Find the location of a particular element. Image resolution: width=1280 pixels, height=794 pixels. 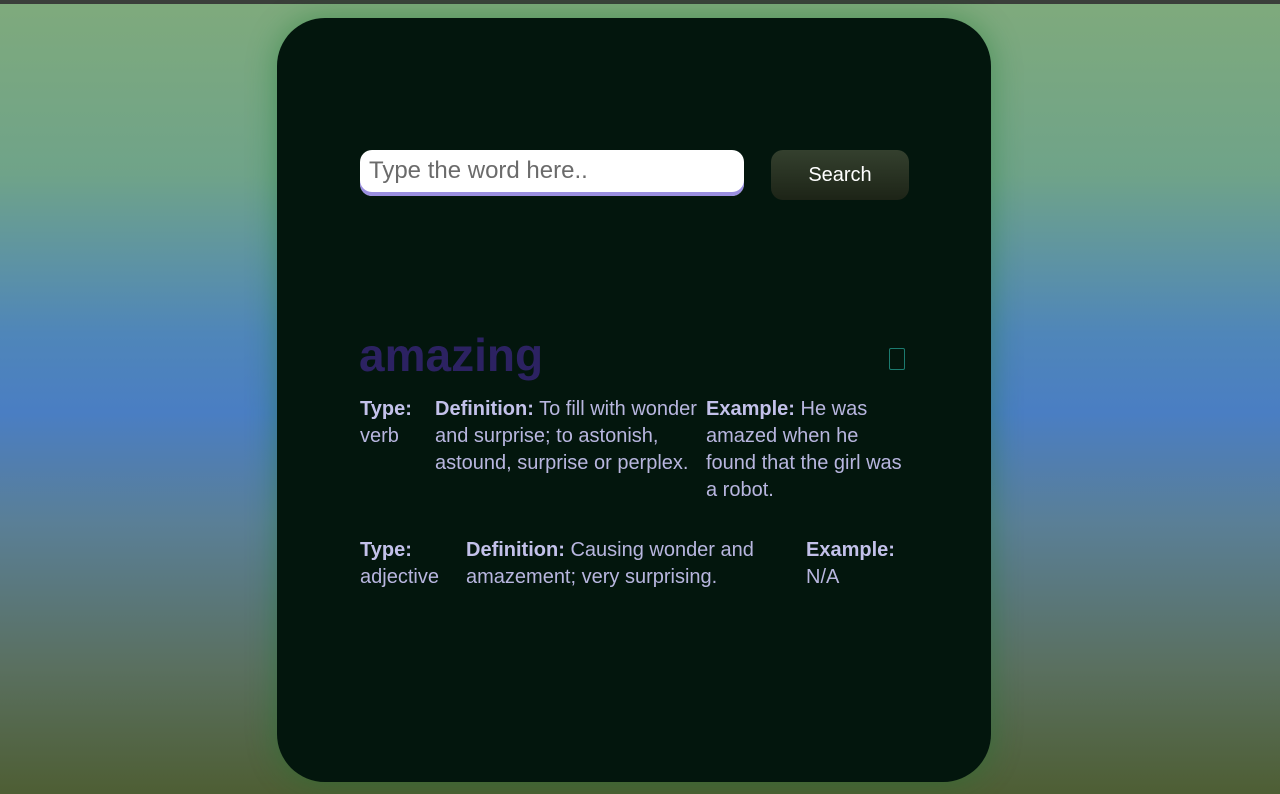

type-value: verb is located at coordinates (379, 436).